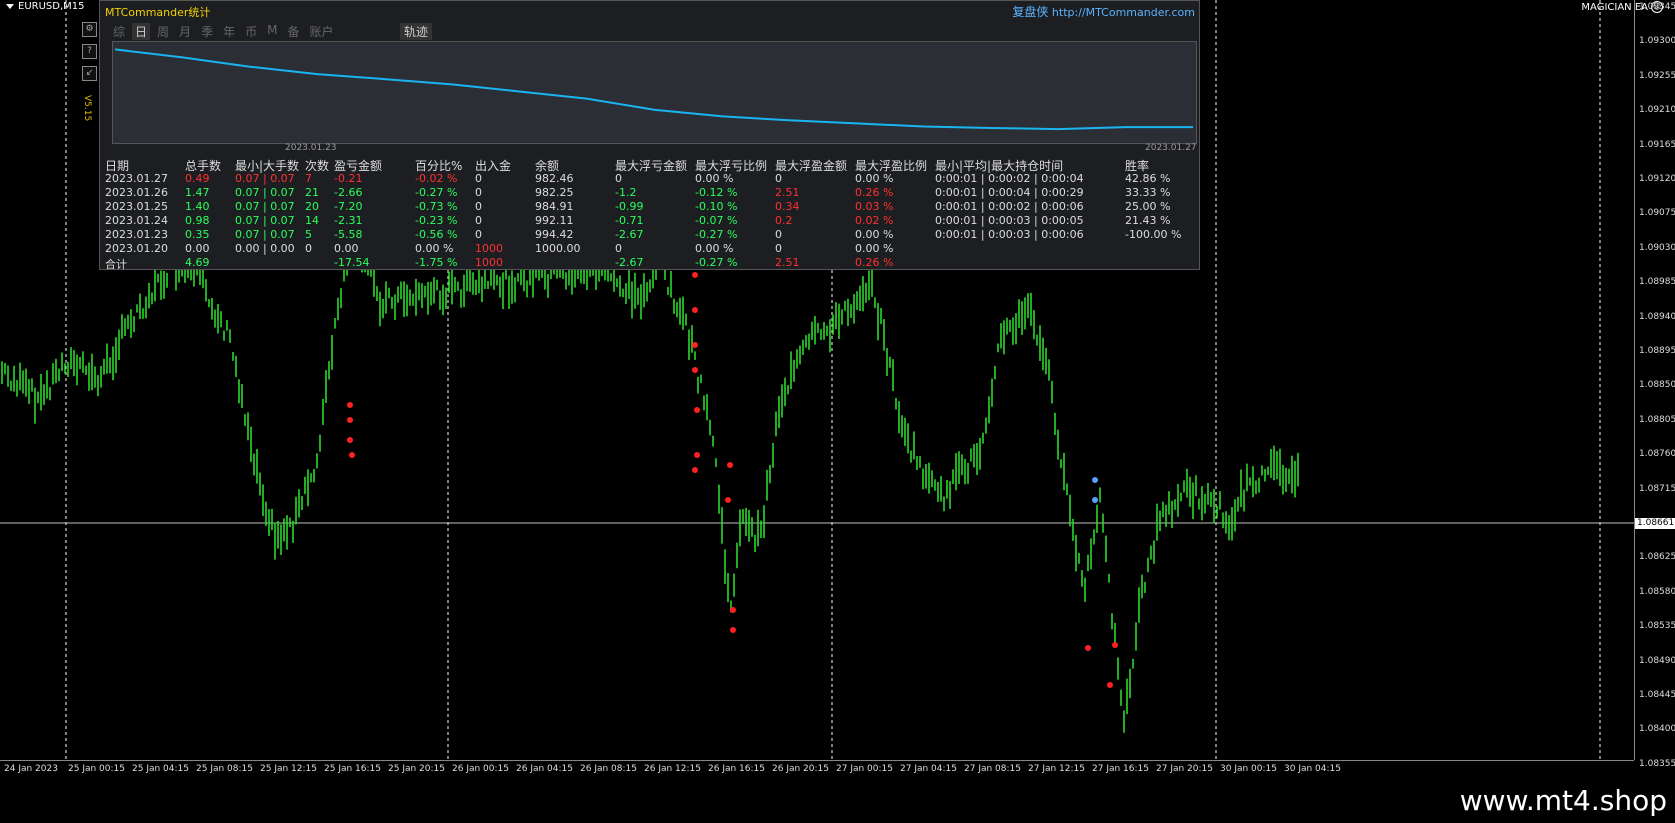 This screenshot has width=1675, height=823. Describe the element at coordinates (1148, 206) in the screenshot. I see `table-cell: 25.00 %` at that location.